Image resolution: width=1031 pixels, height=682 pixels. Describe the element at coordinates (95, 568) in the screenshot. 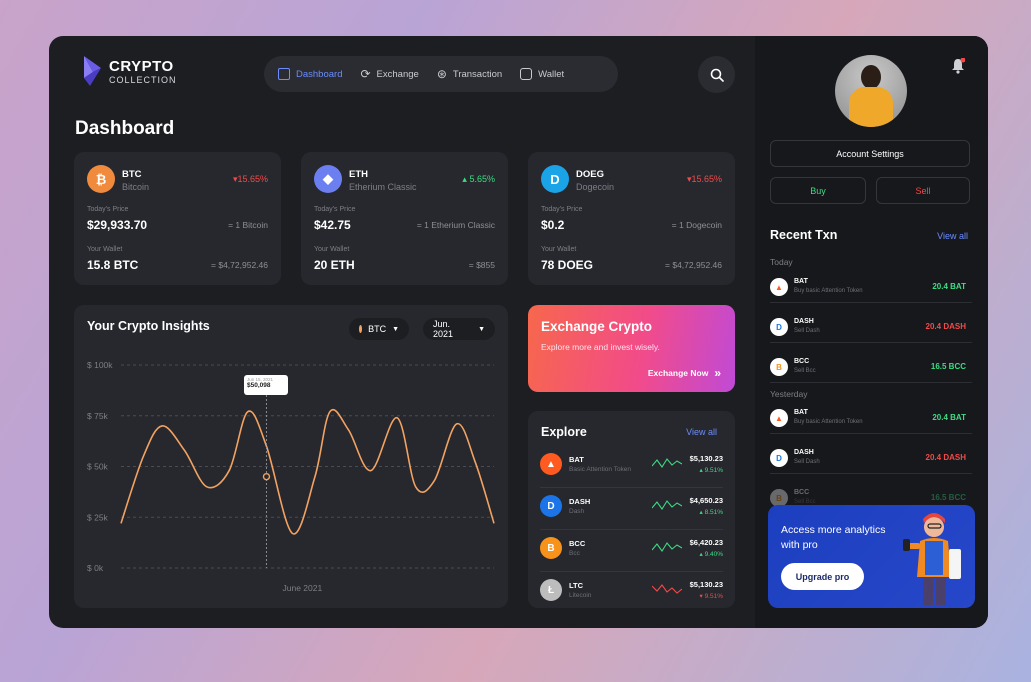

I see `y-tick-label: $ 0k` at that location.